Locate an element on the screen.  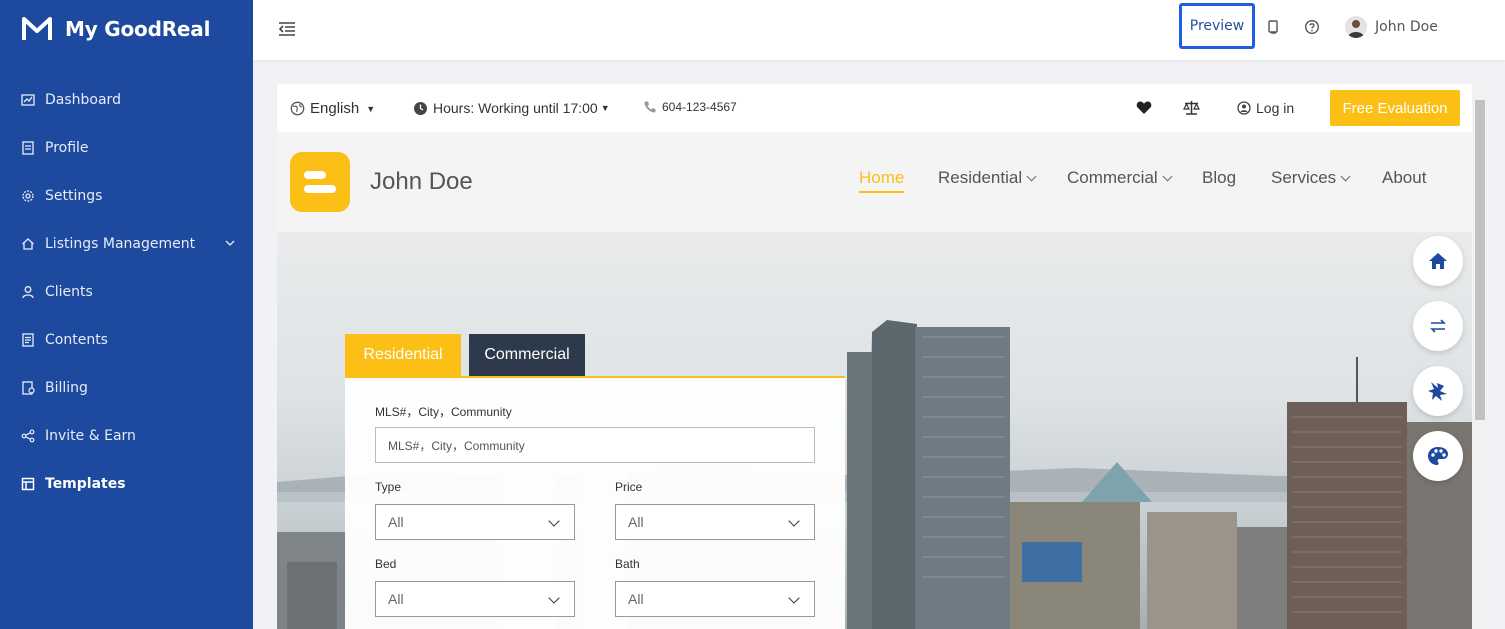
home-fab-button is located at coordinates (1438, 261).